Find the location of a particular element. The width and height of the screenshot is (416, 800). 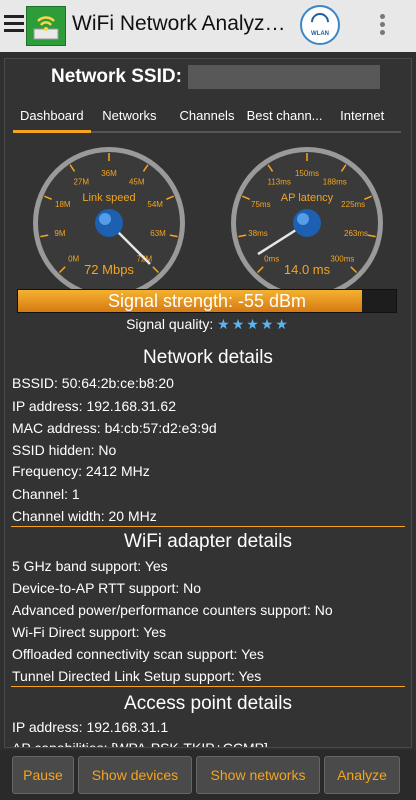

tab-networks: Networks is located at coordinates (129, 119).